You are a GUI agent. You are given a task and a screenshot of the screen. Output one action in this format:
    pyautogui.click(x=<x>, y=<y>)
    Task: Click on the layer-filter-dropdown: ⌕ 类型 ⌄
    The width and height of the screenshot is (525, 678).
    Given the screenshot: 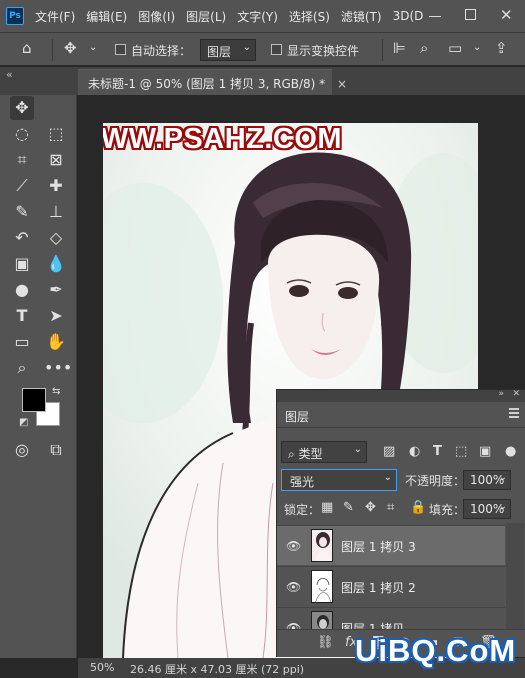 What is the action you would take?
    pyautogui.click(x=324, y=452)
    